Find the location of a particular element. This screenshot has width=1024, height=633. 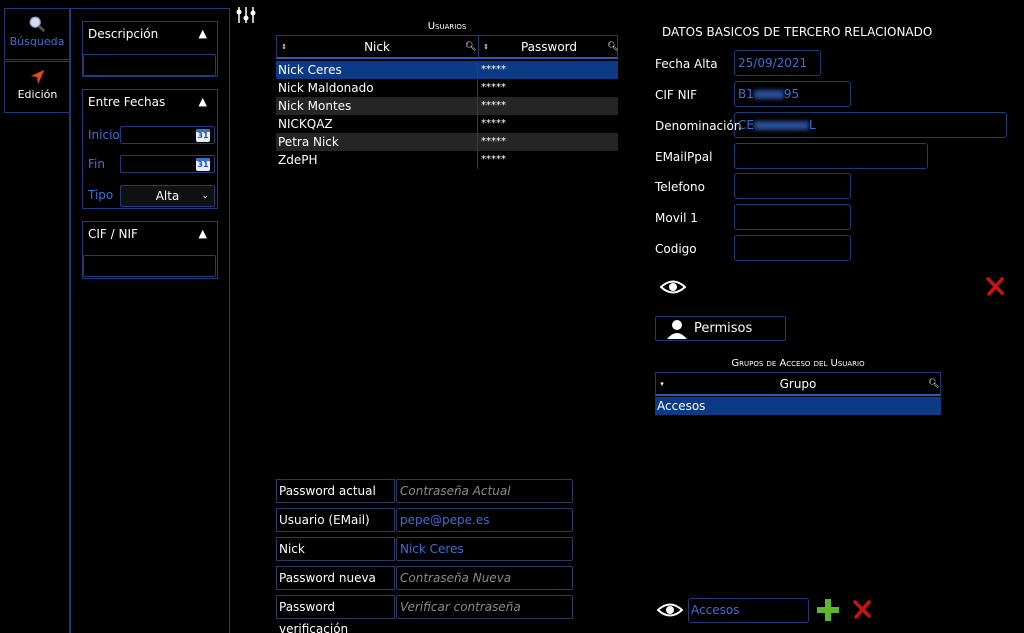

fecha-alta-field: 25/09/2021 is located at coordinates (777, 63).